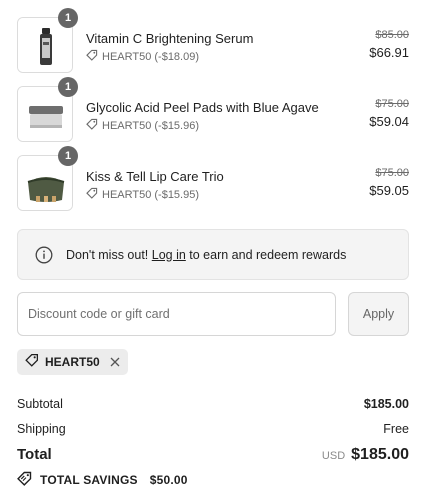  I want to click on savings-value: $50.00, so click(168, 480).